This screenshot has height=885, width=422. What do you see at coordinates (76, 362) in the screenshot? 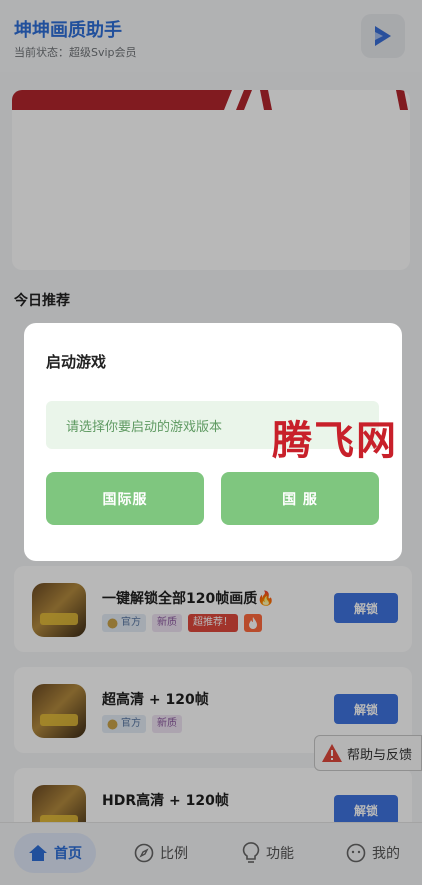
I see `dialog-title: 启动游戏` at bounding box center [76, 362].